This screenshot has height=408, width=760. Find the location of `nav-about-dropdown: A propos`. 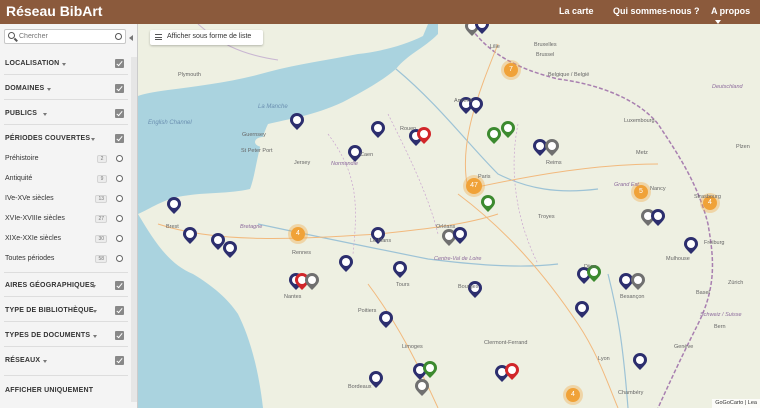

nav-about-dropdown: A propos is located at coordinates (735, 16).